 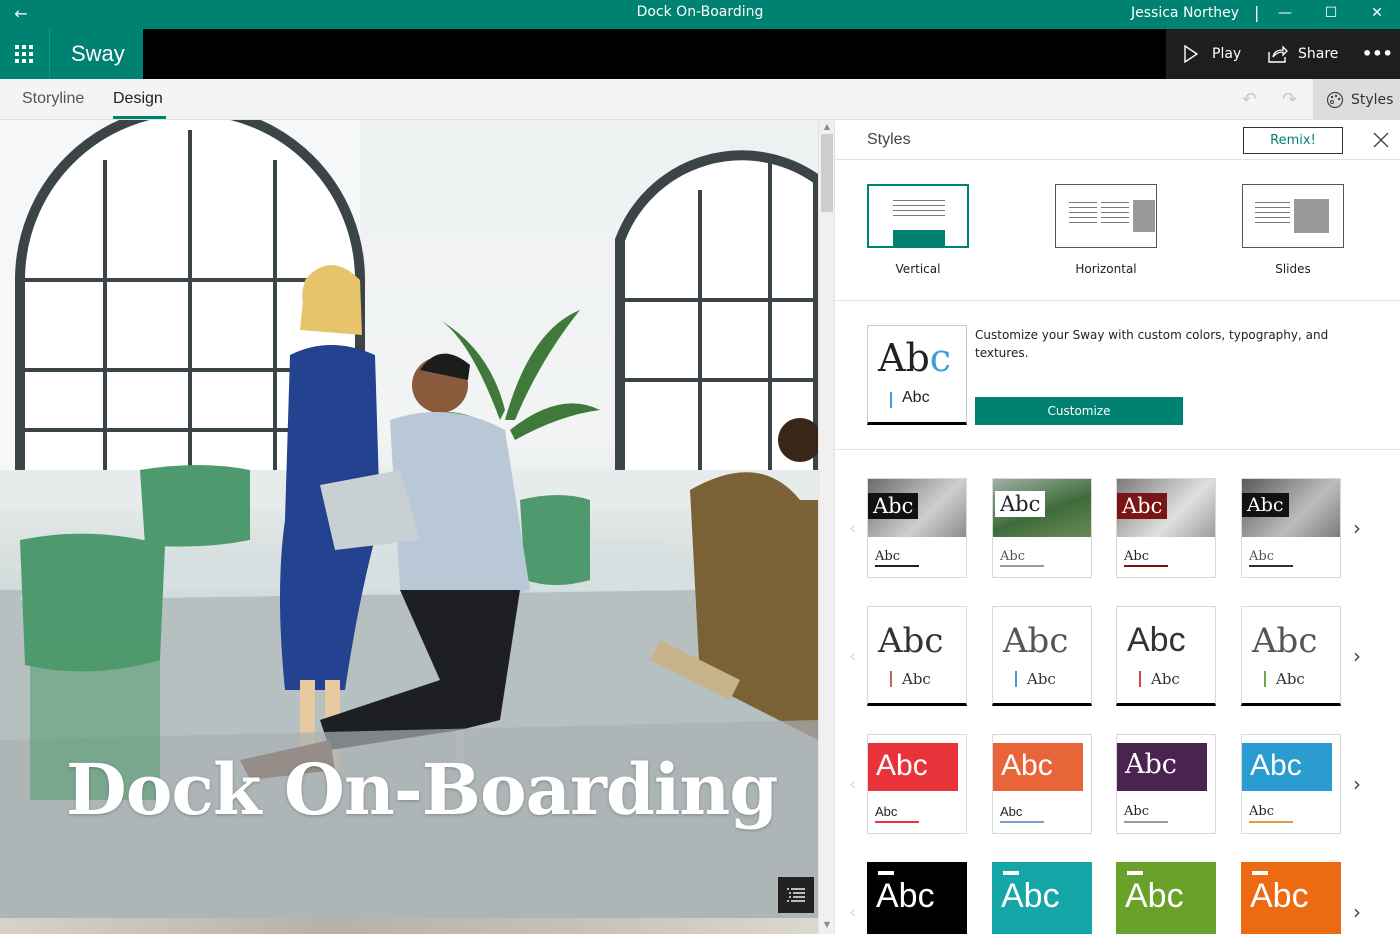 What do you see at coordinates (915, 358) in the screenshot?
I see `preview-heading: Abc` at bounding box center [915, 358].